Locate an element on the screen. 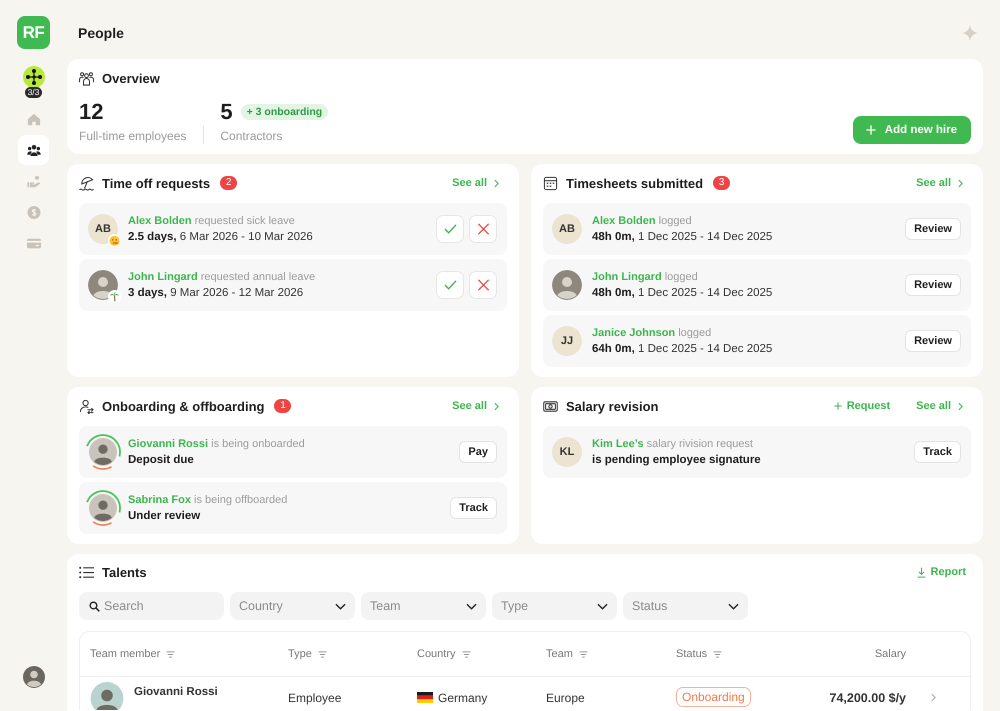 The width and height of the screenshot is (1000, 711). network-icon is located at coordinates (33, 77).